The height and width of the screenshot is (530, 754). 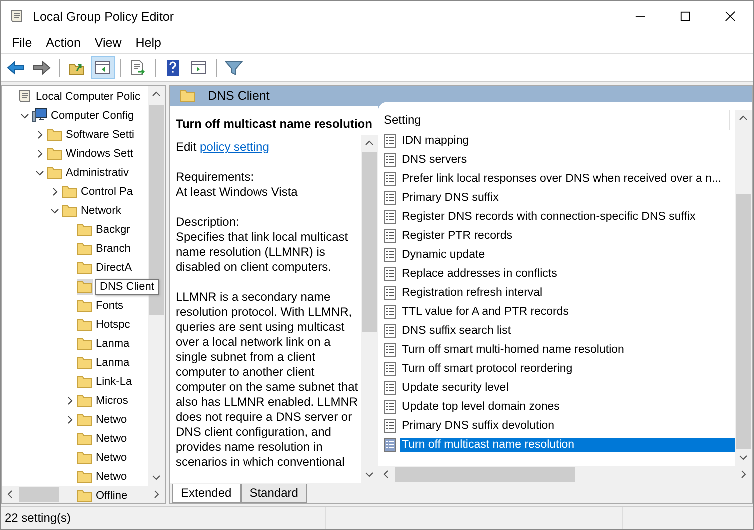 What do you see at coordinates (22, 43) in the screenshot?
I see `menu-item: File` at bounding box center [22, 43].